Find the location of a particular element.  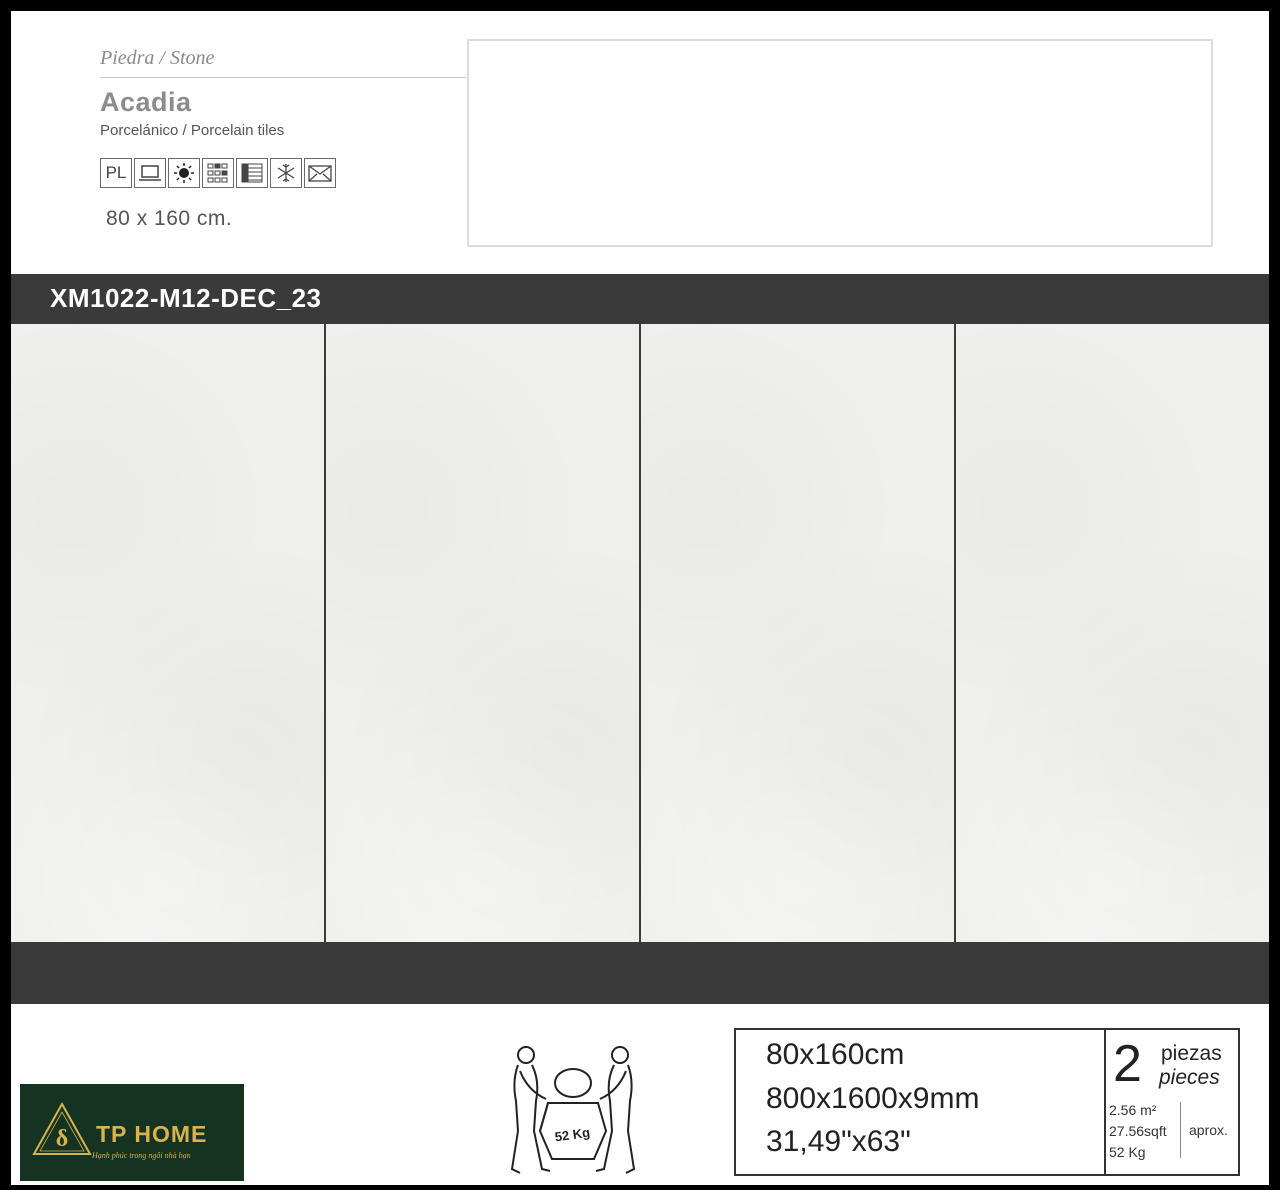

shade-variation-icon is located at coordinates (218, 173).